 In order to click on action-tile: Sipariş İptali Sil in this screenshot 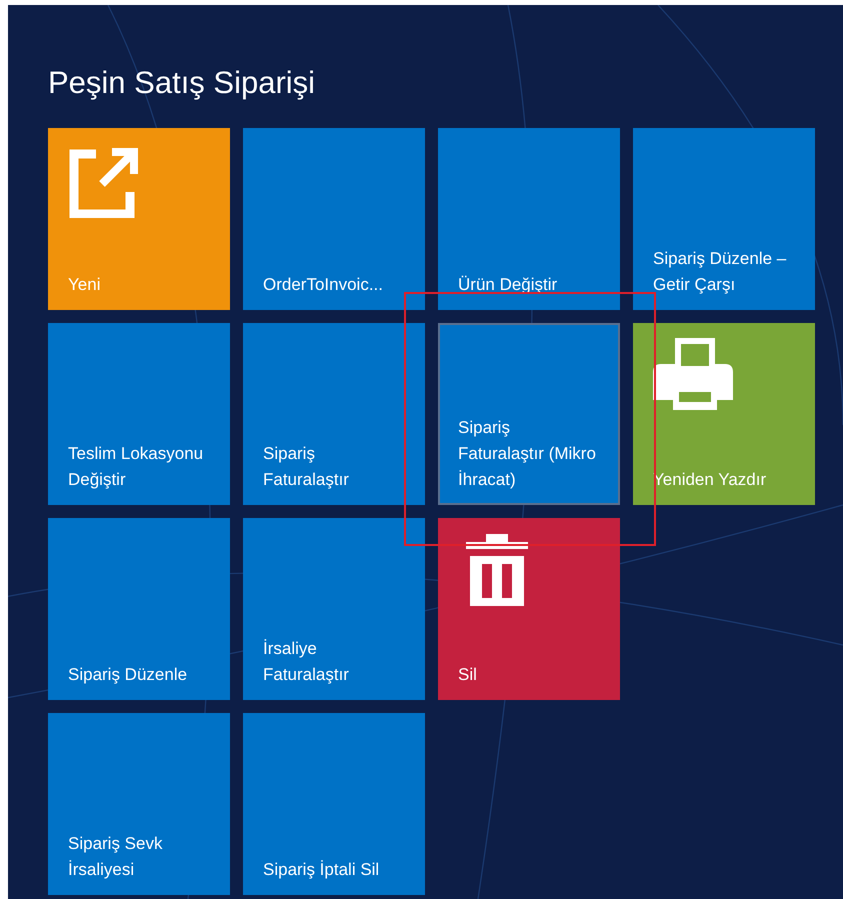, I will do `click(334, 804)`.